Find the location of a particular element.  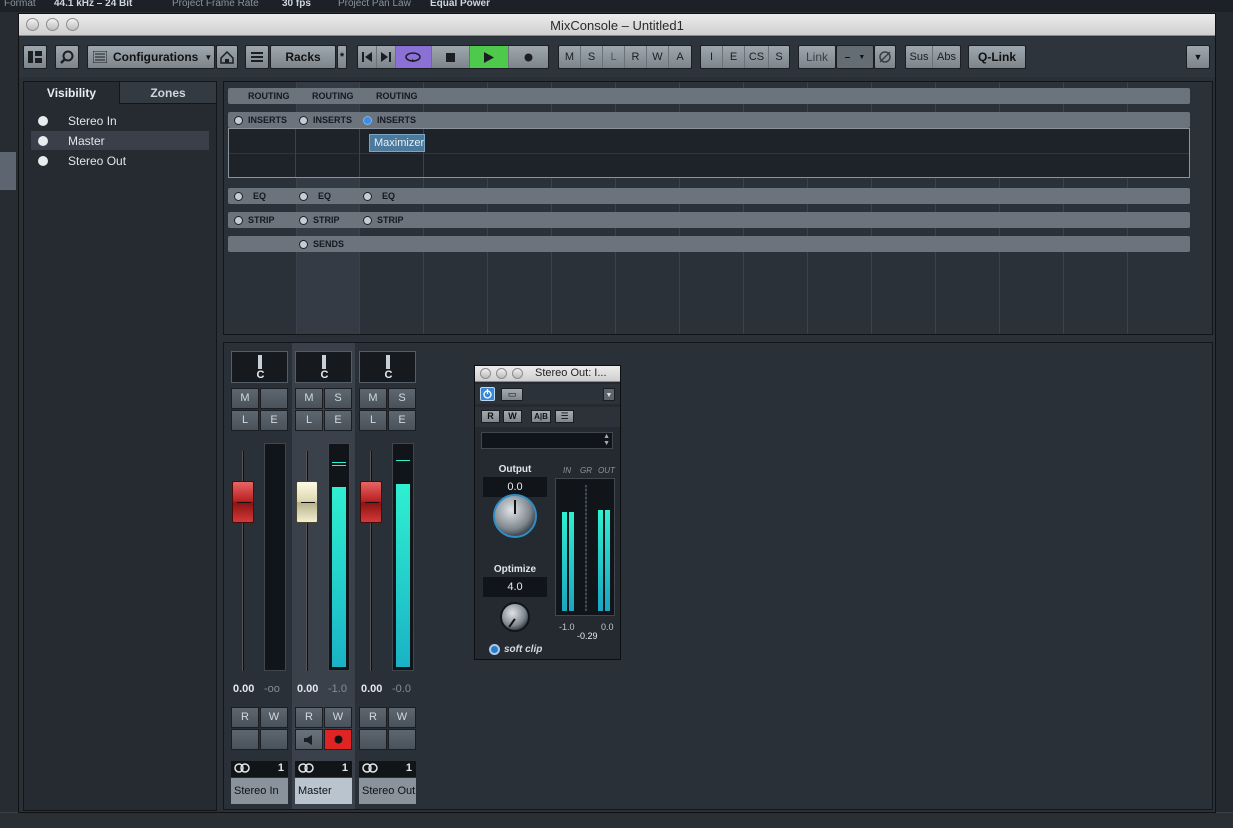

go-to-start-button is located at coordinates (367, 57).